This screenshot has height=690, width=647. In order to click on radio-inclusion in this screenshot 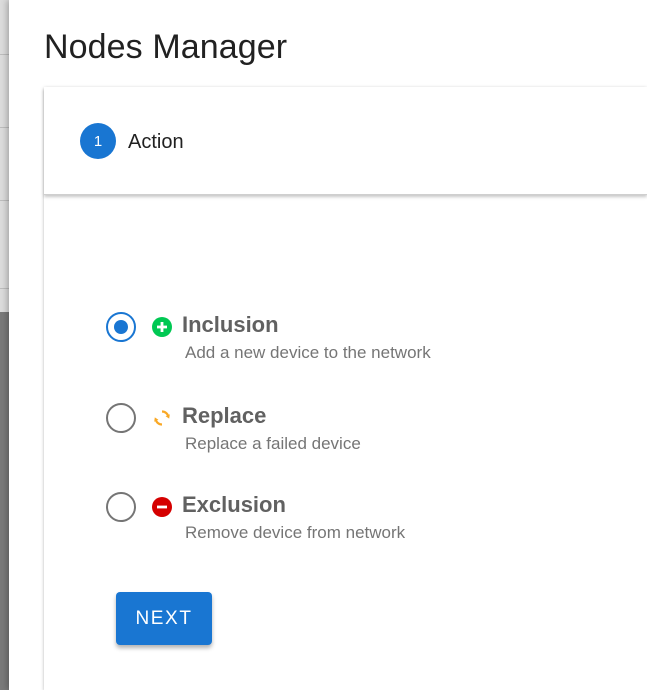, I will do `click(121, 327)`.